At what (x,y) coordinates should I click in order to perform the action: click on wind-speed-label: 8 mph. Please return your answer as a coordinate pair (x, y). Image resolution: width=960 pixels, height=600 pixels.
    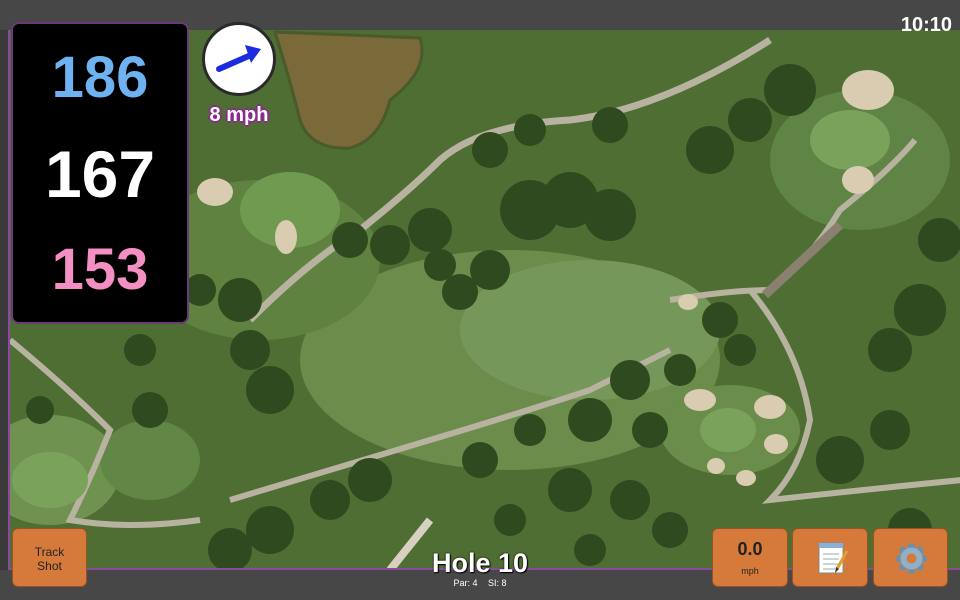
    Looking at the image, I should click on (239, 115).